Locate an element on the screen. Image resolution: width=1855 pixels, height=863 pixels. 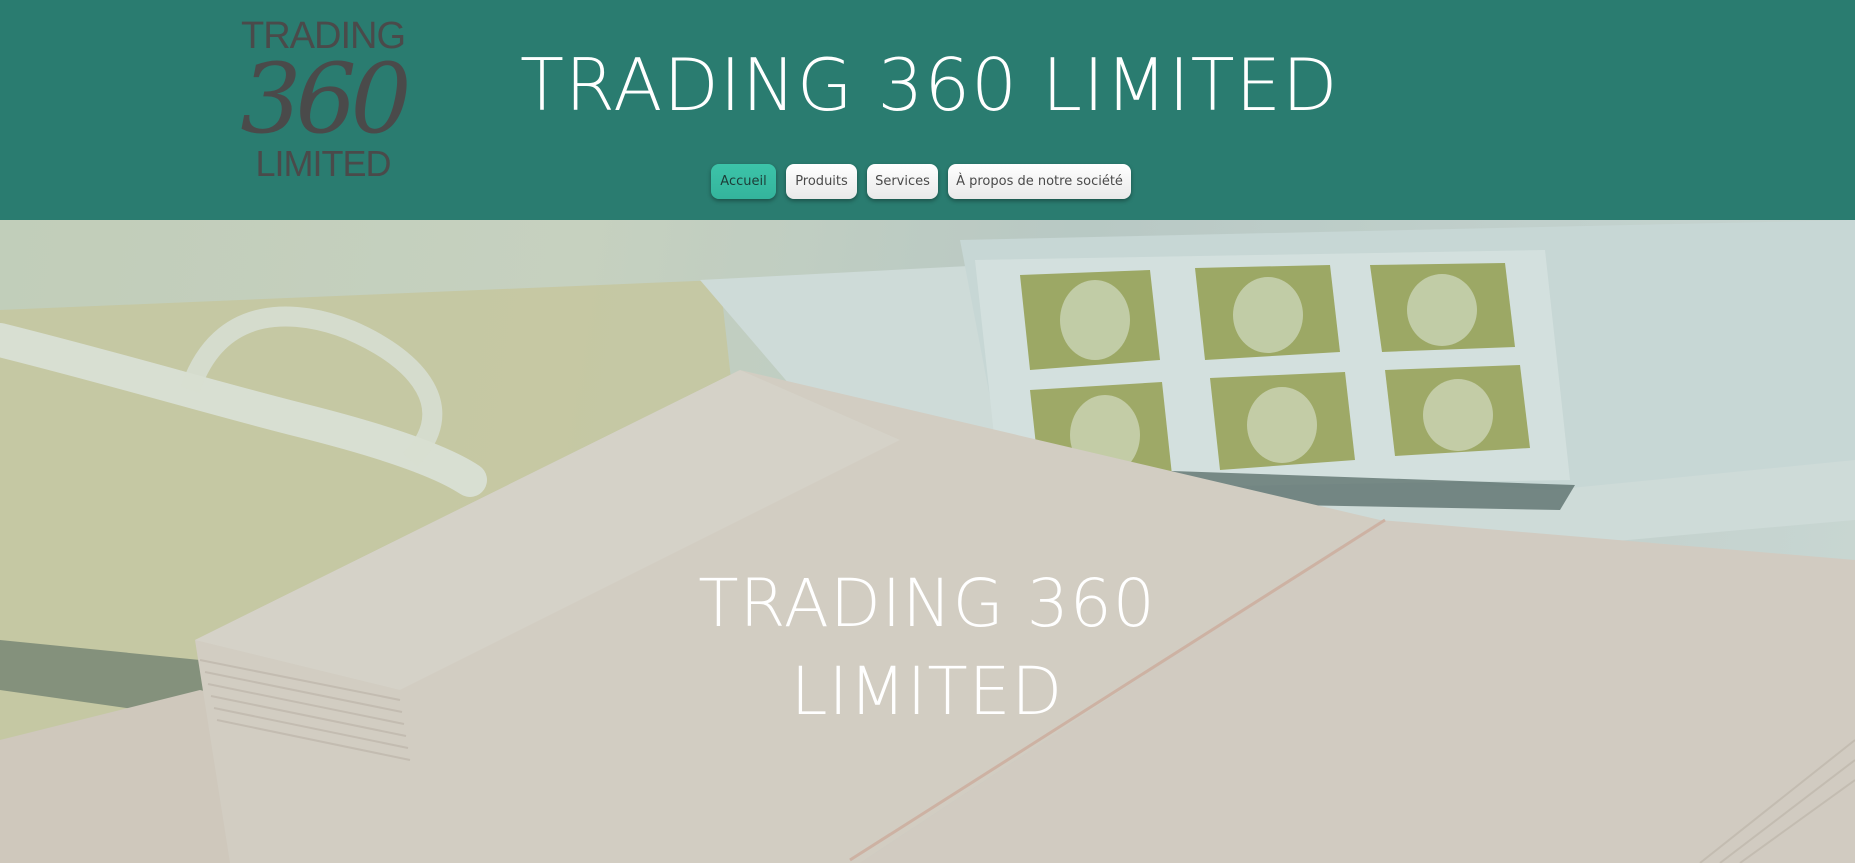
company-logo: TRADING 360 LIMITED is located at coordinates (323, 99).